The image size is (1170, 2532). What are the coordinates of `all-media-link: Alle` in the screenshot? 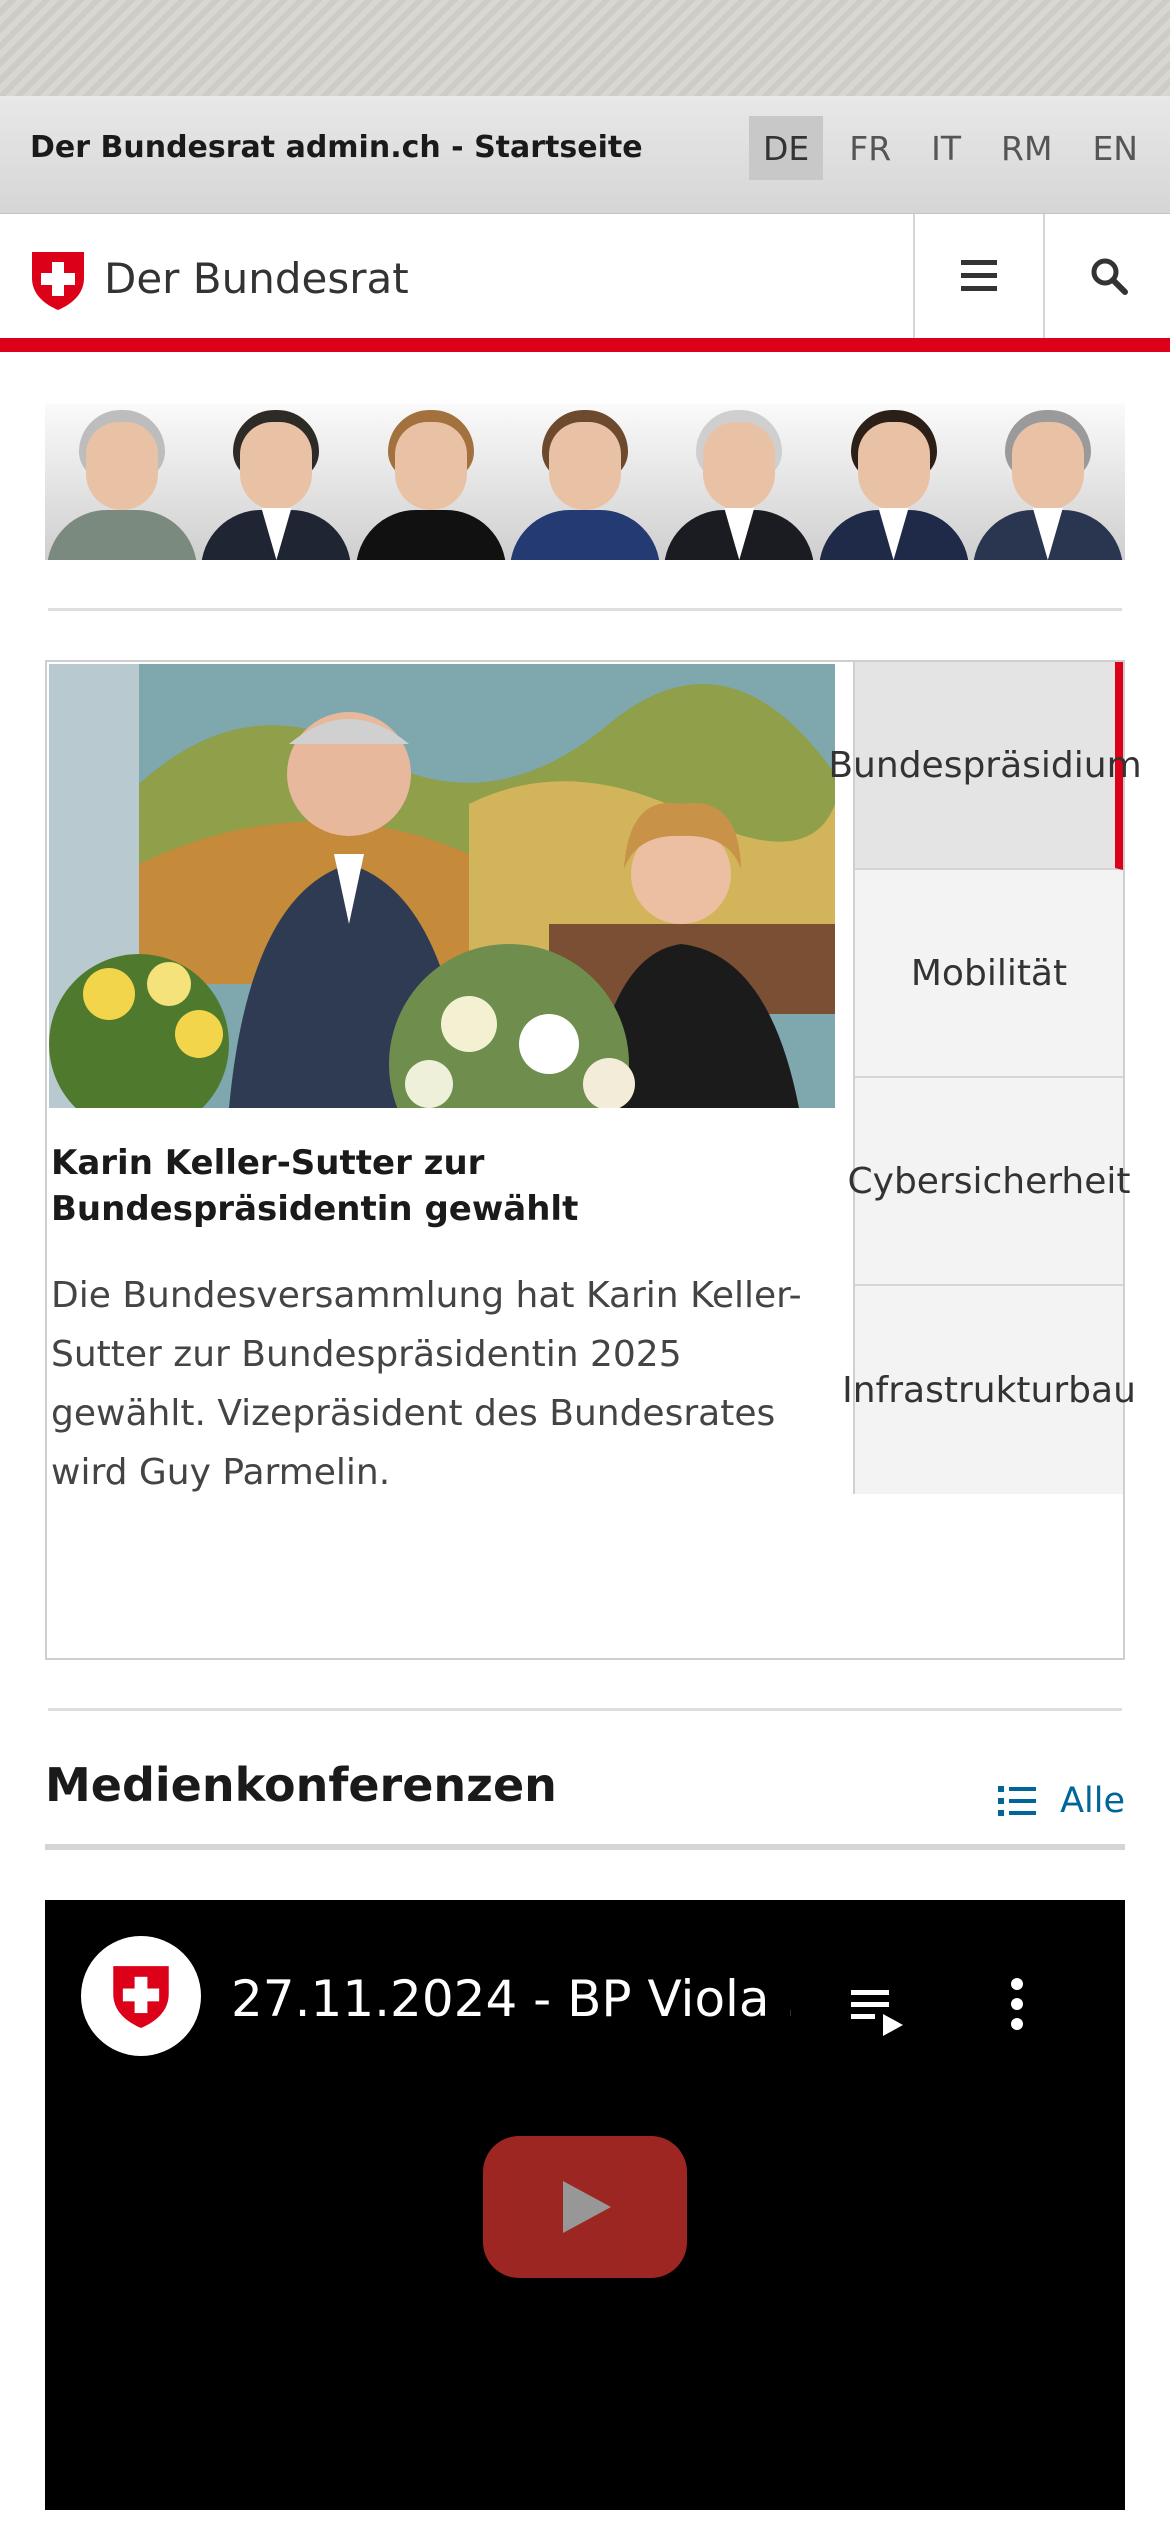 It's located at (1061, 1801).